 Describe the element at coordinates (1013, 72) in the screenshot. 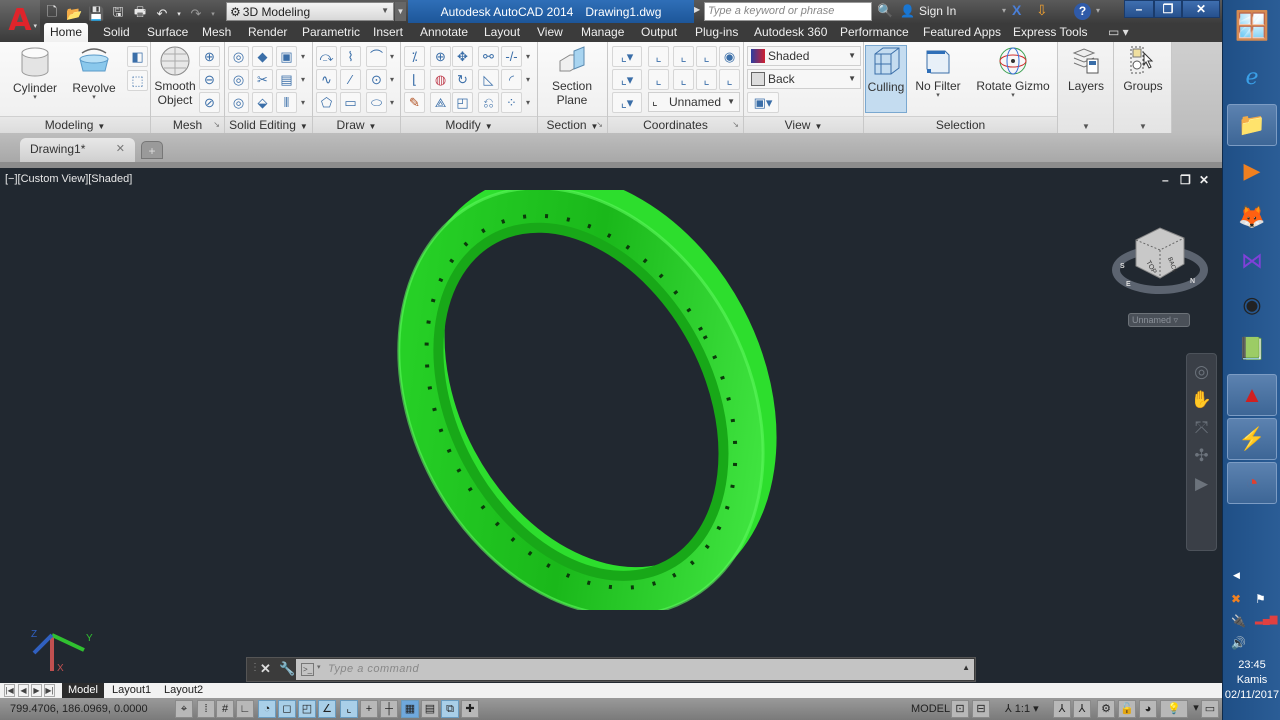

I see `rotate-gizmo-button: Rotate Gizmo ▾` at that location.